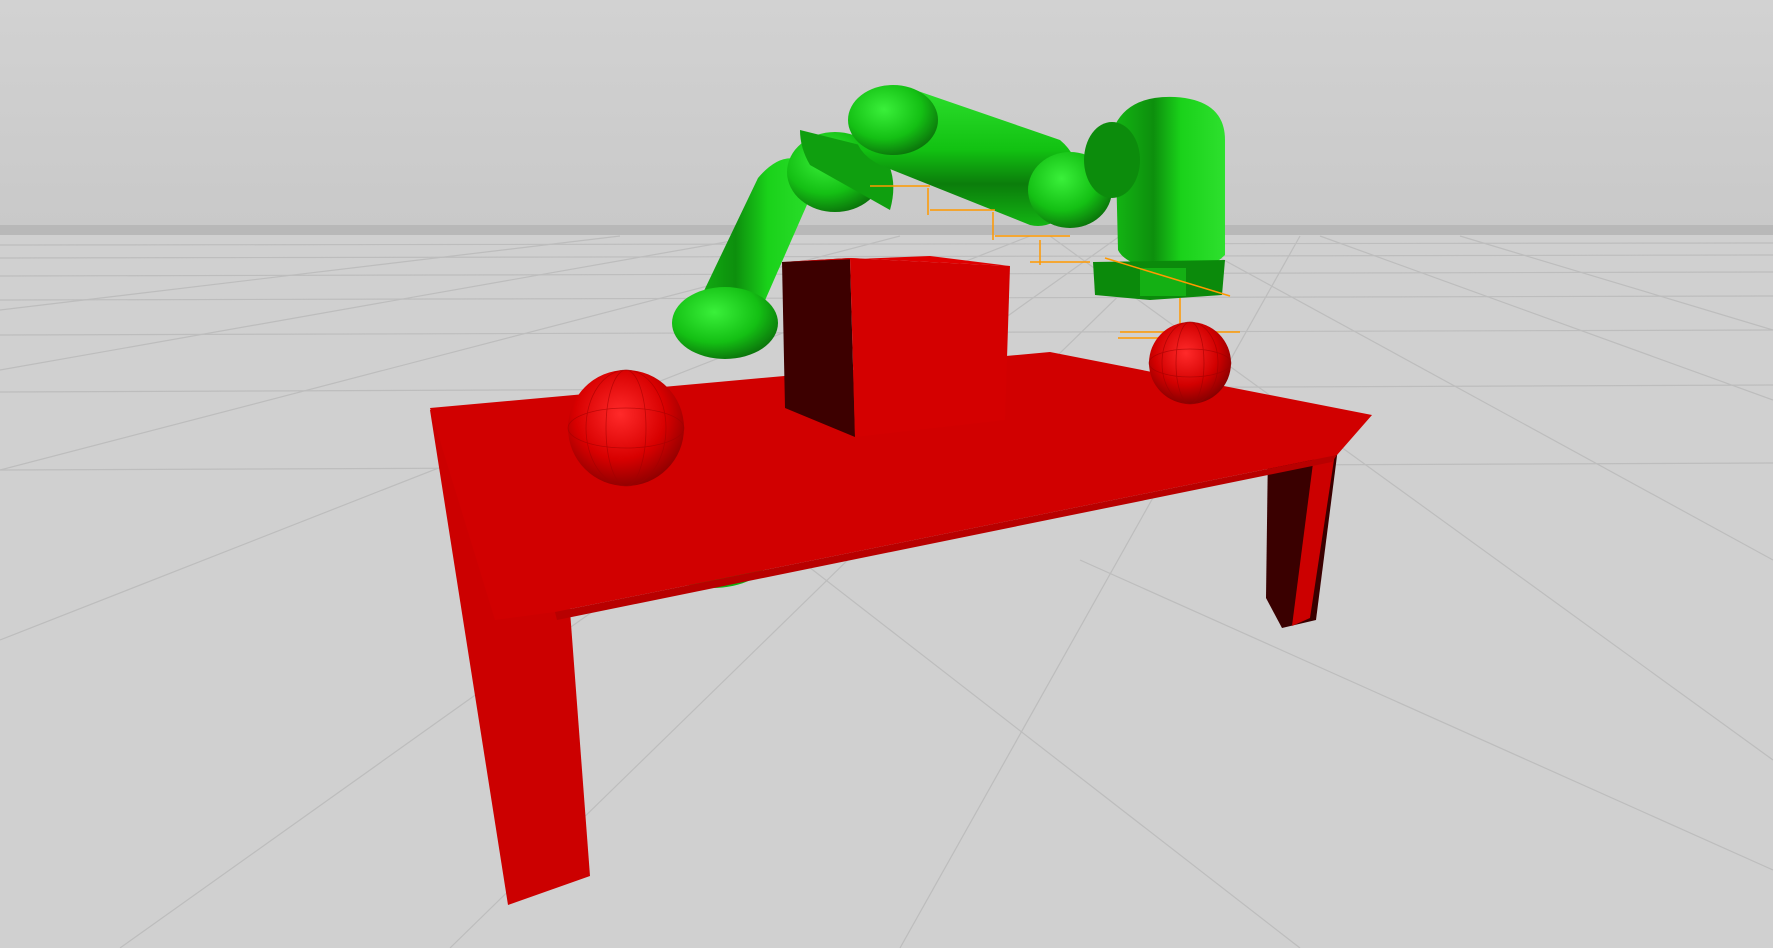 This screenshot has height=948, width=1773. I want to click on cube, so click(896, 346).